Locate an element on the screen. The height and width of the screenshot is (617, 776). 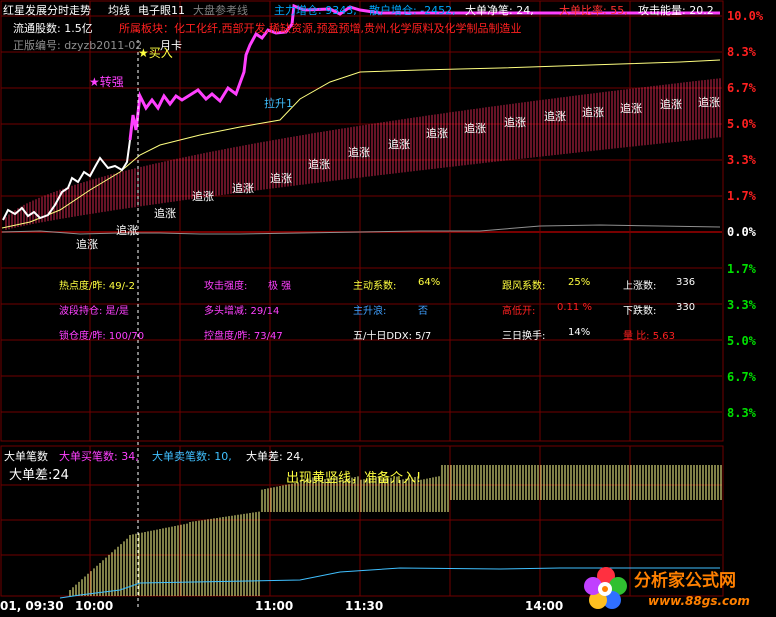
stat-item: 五/十日DDX: 5/7 is located at coordinates (392, 336).